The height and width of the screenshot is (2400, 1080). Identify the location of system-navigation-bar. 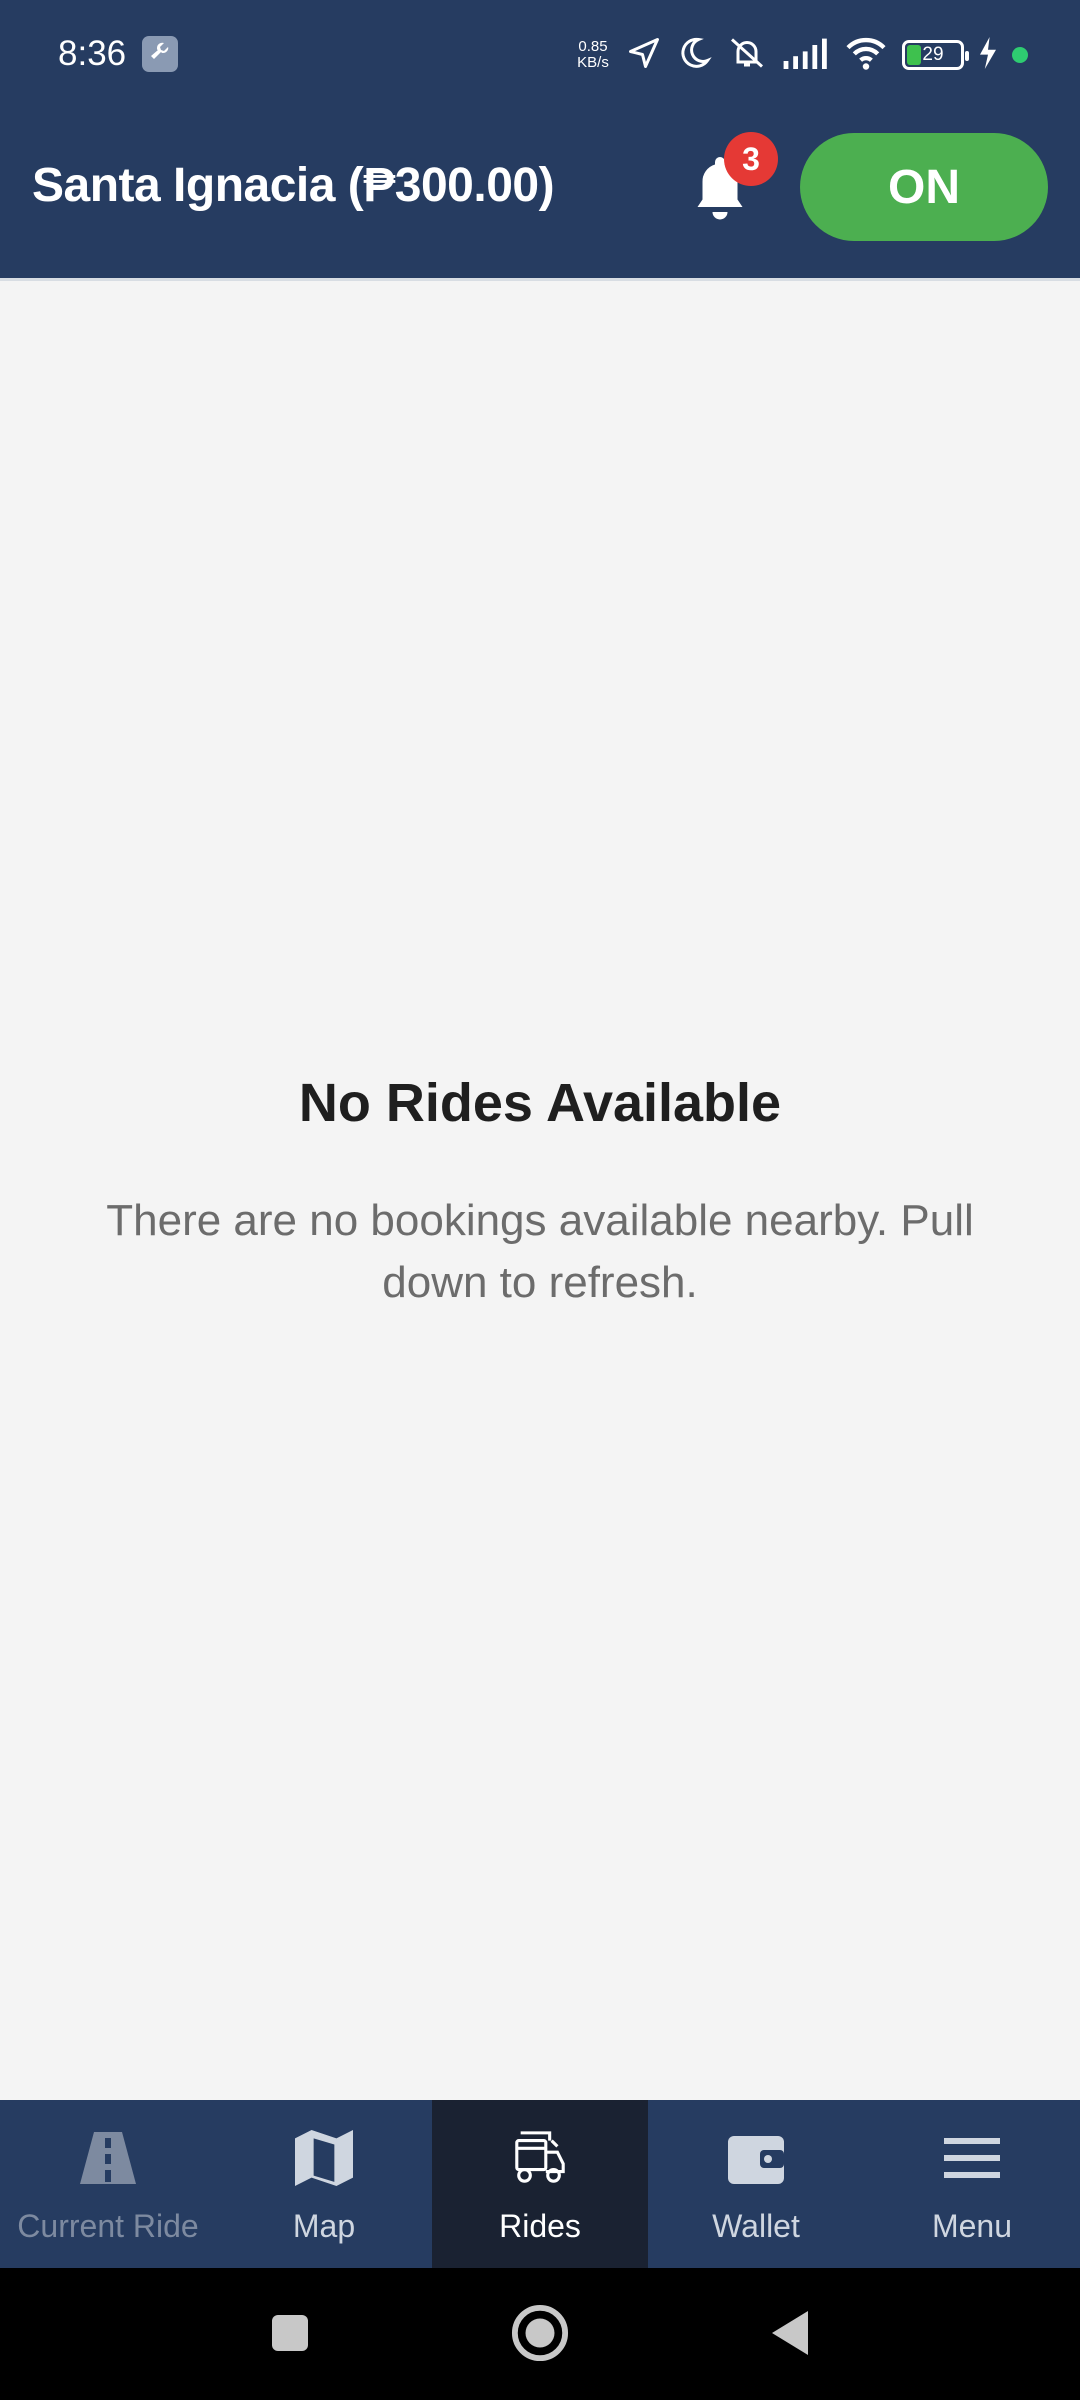
(540, 2334).